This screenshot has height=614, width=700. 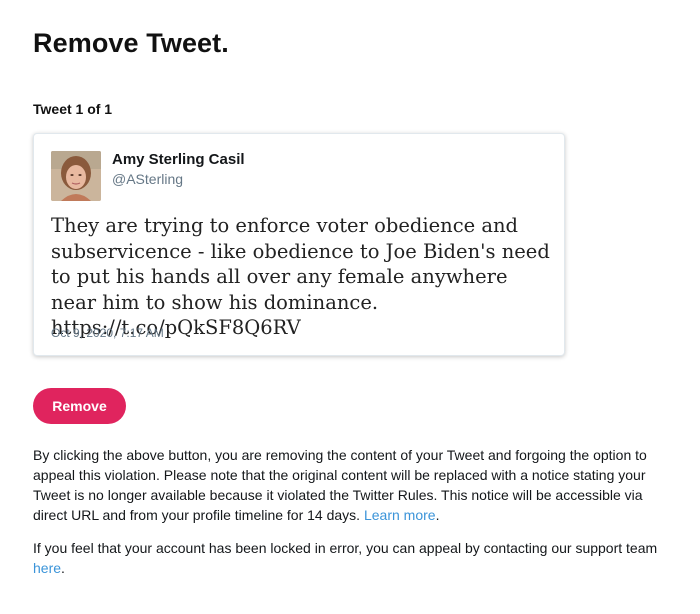 What do you see at coordinates (131, 43) in the screenshot?
I see `page-title: Remove Tweet.` at bounding box center [131, 43].